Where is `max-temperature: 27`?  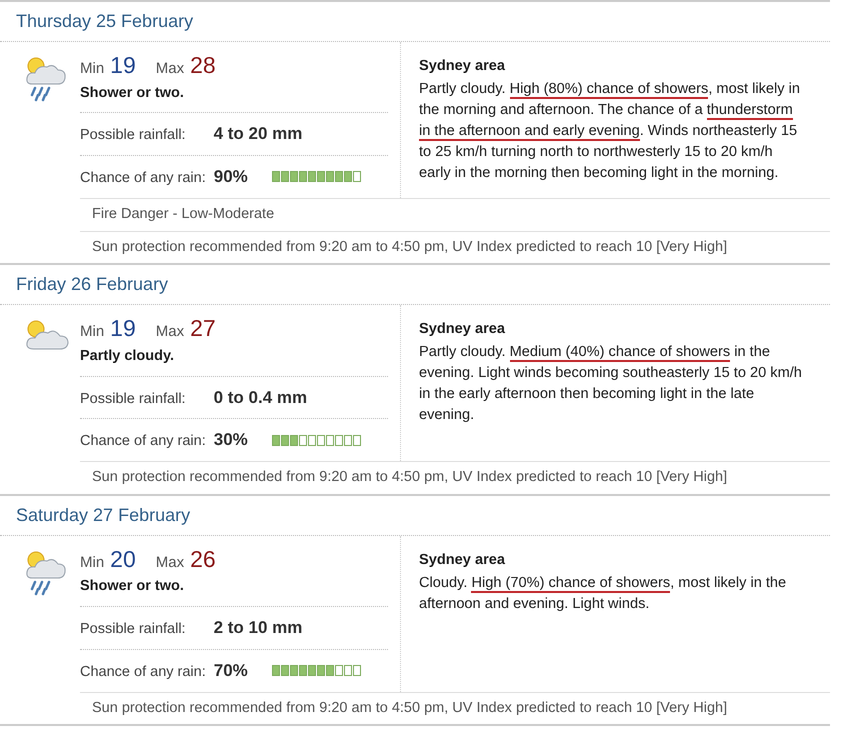
max-temperature: 27 is located at coordinates (203, 329).